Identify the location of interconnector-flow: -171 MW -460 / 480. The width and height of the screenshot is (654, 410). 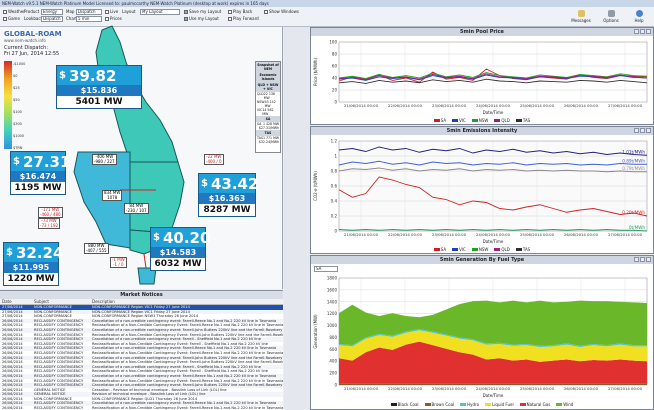
(50, 212).